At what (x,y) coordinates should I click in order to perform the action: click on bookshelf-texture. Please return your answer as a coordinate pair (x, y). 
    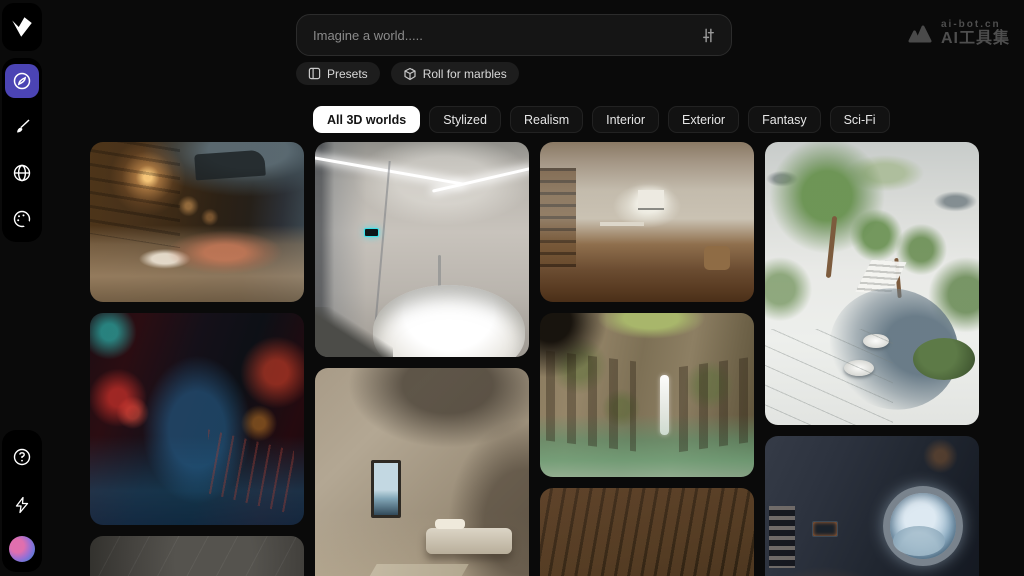
    Looking at the image, I should click on (135, 195).